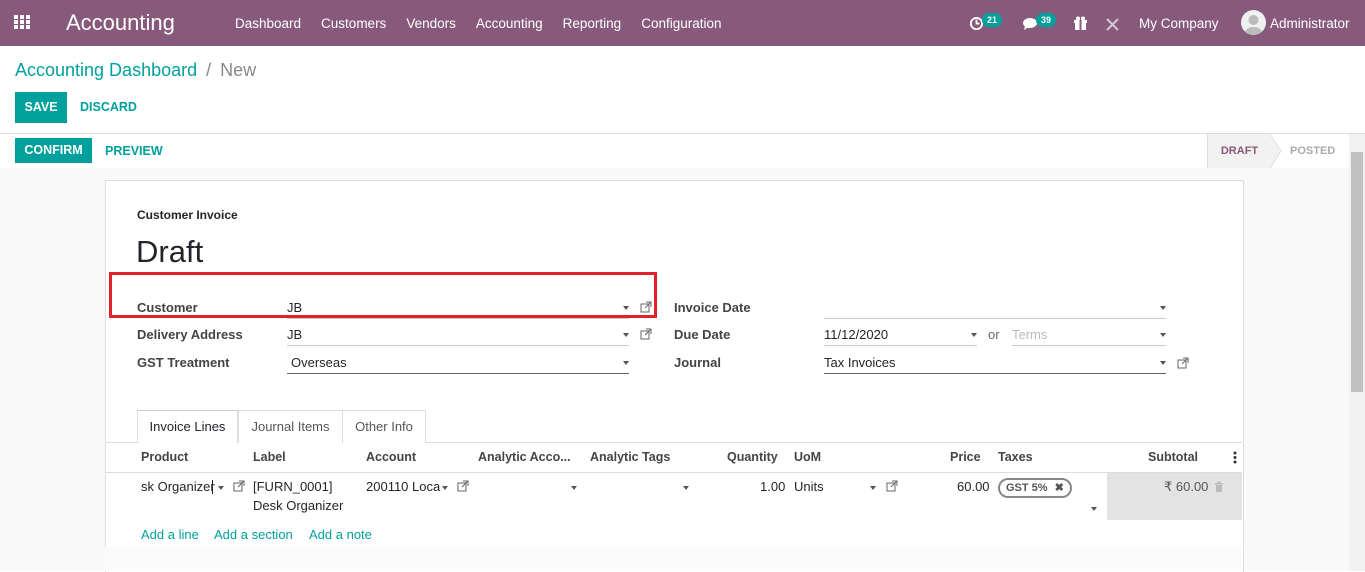 The height and width of the screenshot is (572, 1365). Describe the element at coordinates (712, 307) in the screenshot. I see `invoice-date-label: Invoice Date` at that location.